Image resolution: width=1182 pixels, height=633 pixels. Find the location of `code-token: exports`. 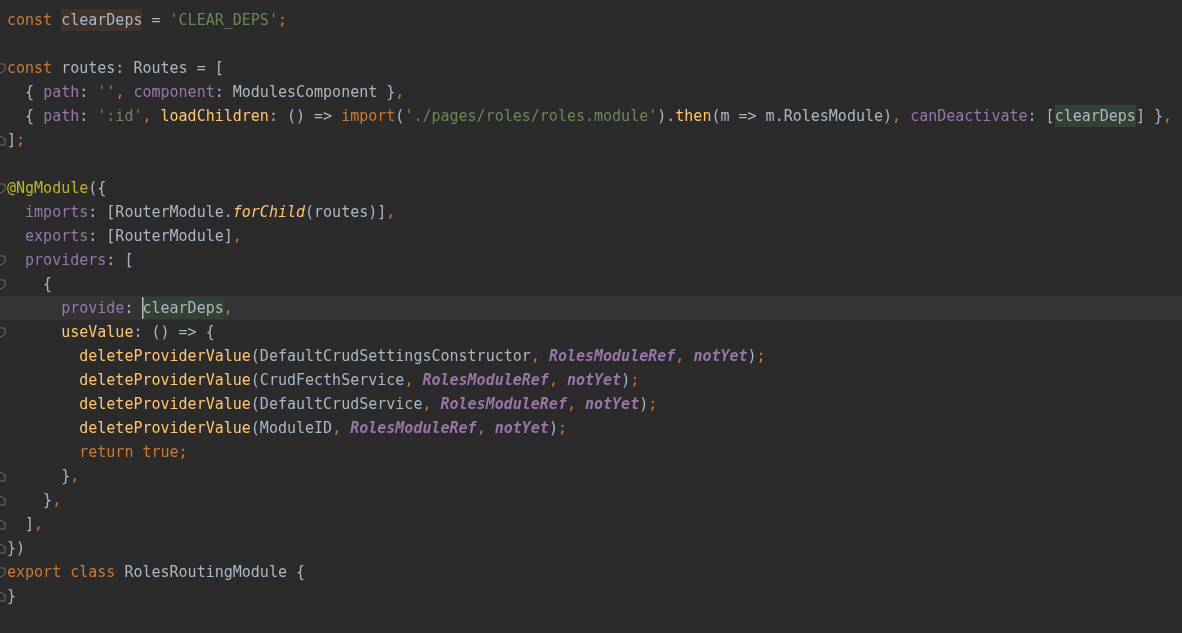

code-token: exports is located at coordinates (56, 236).